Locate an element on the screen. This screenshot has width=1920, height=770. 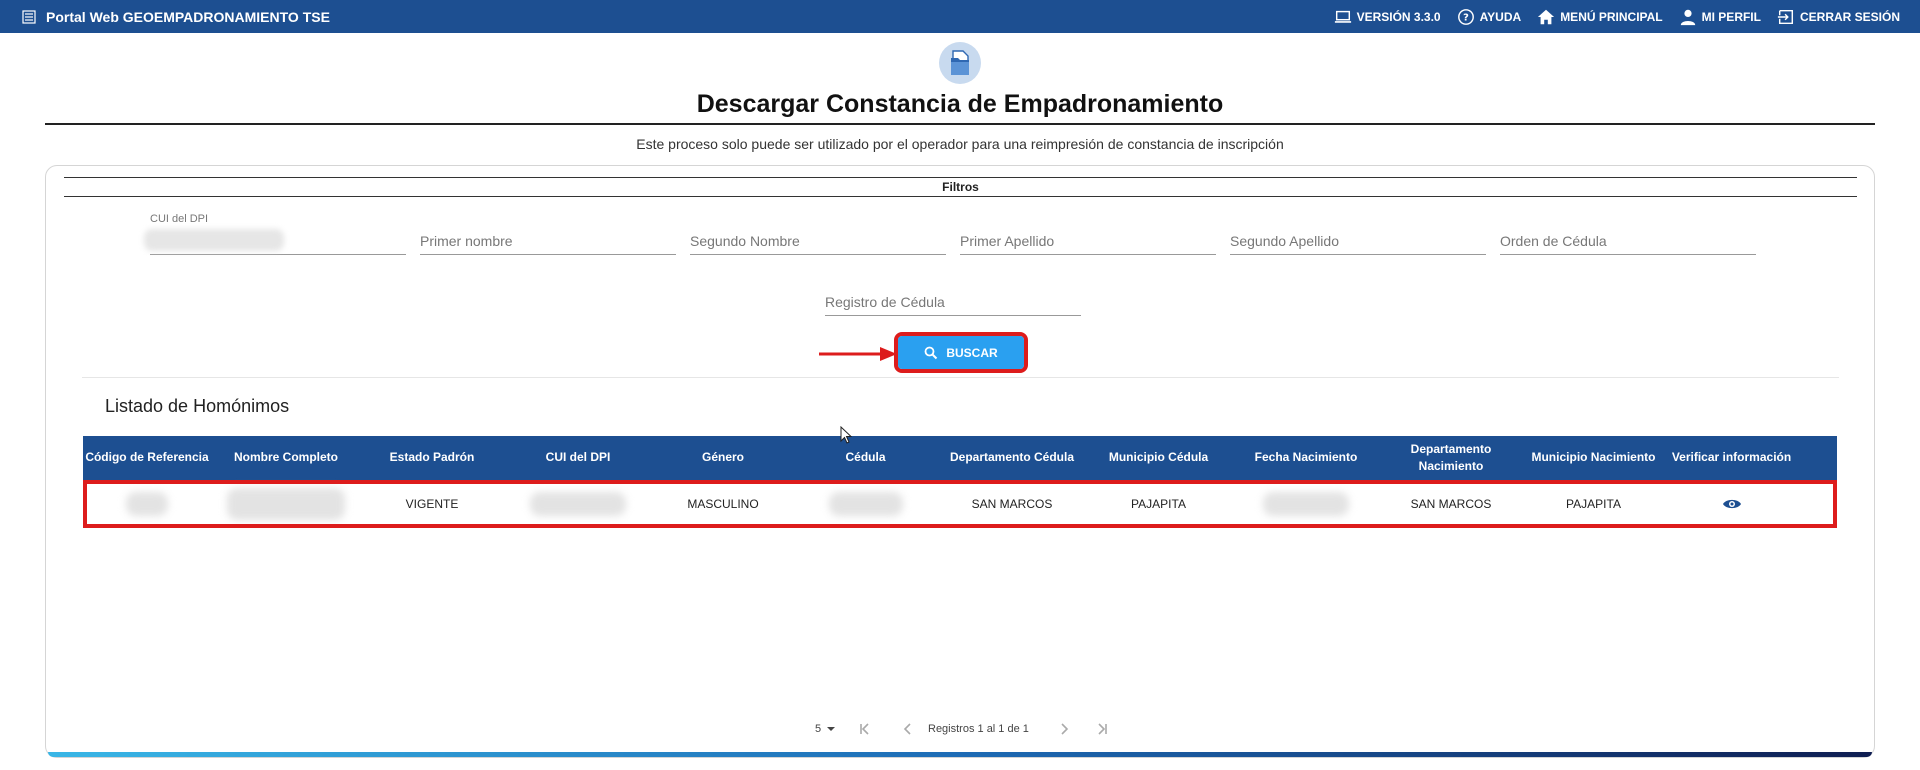
registro-cedula-placeholder: Registro de Cédula is located at coordinates (885, 302).